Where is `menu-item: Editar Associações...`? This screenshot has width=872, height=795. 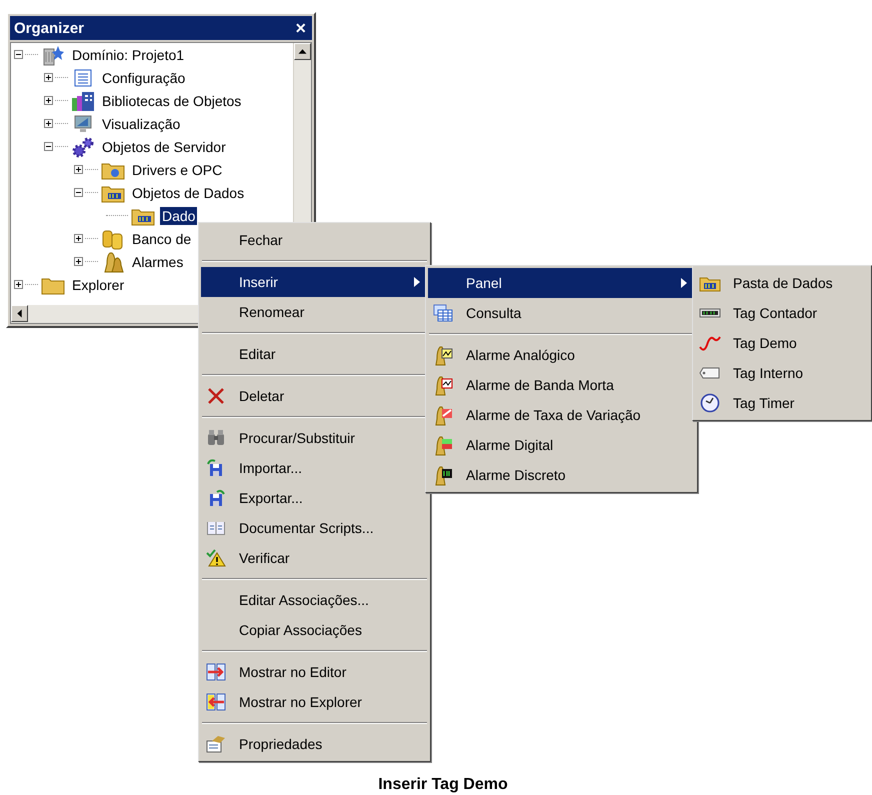
menu-item: Editar Associações... is located at coordinates (314, 600).